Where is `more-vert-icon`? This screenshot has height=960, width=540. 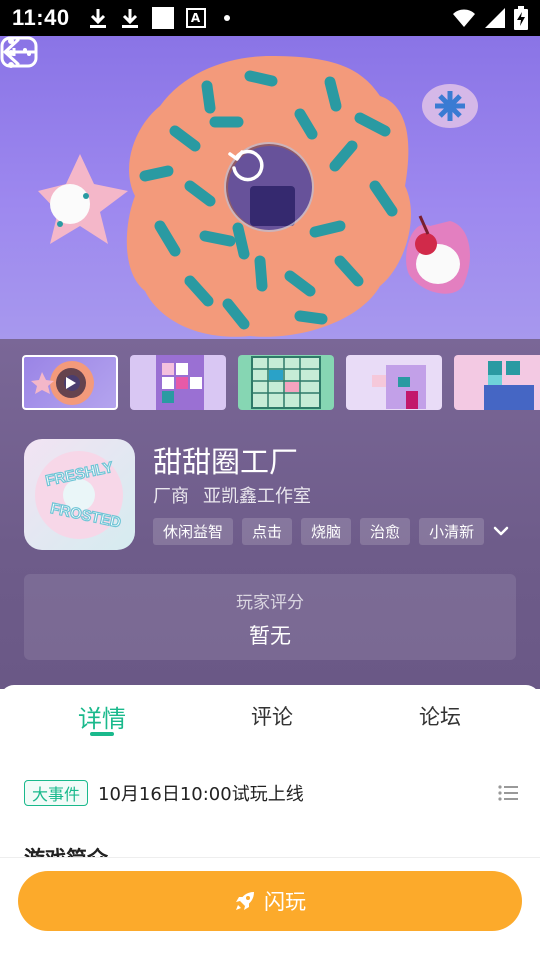 more-vert-icon is located at coordinates (11, 53).